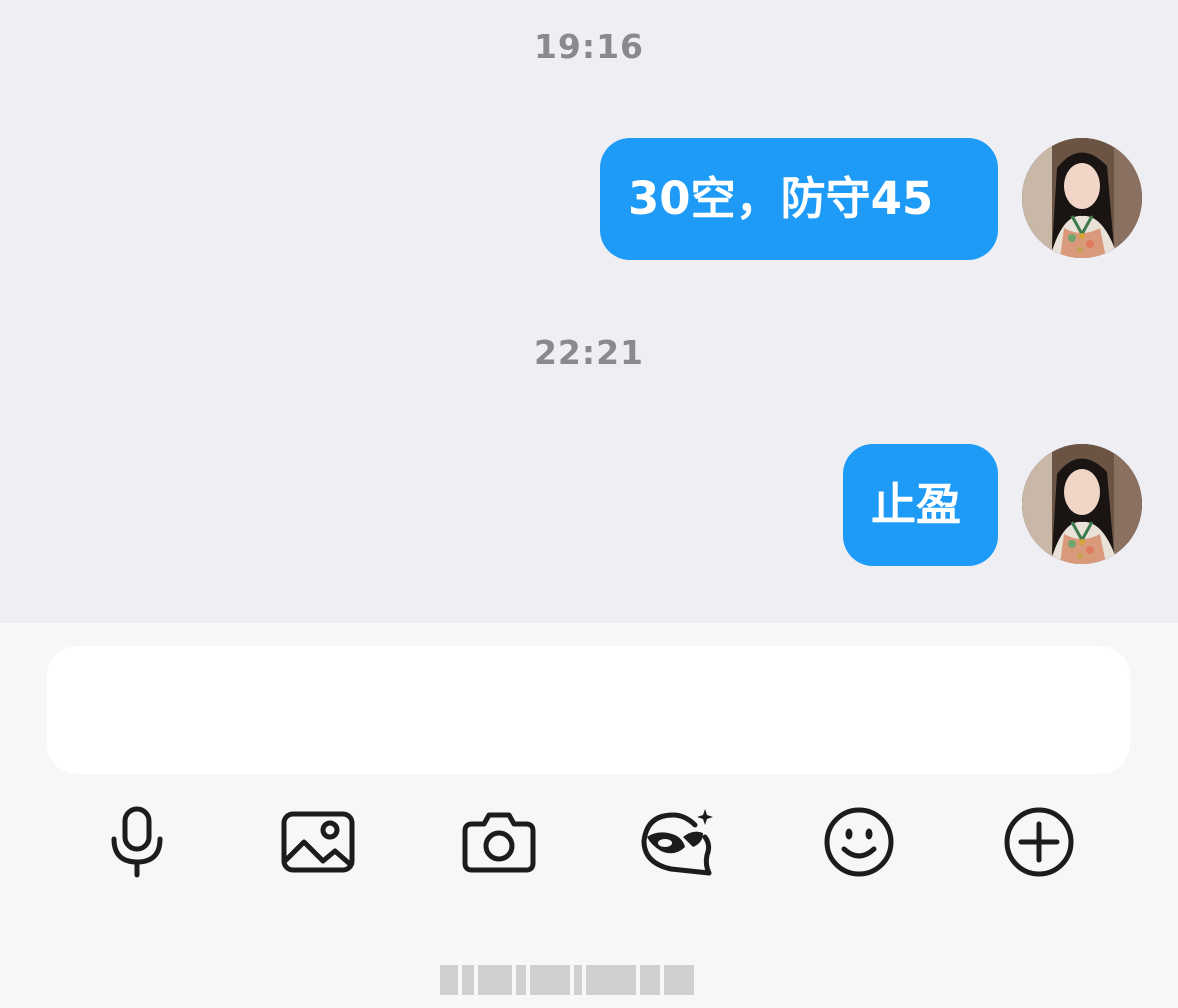  I want to click on camera-icon, so click(499, 842).